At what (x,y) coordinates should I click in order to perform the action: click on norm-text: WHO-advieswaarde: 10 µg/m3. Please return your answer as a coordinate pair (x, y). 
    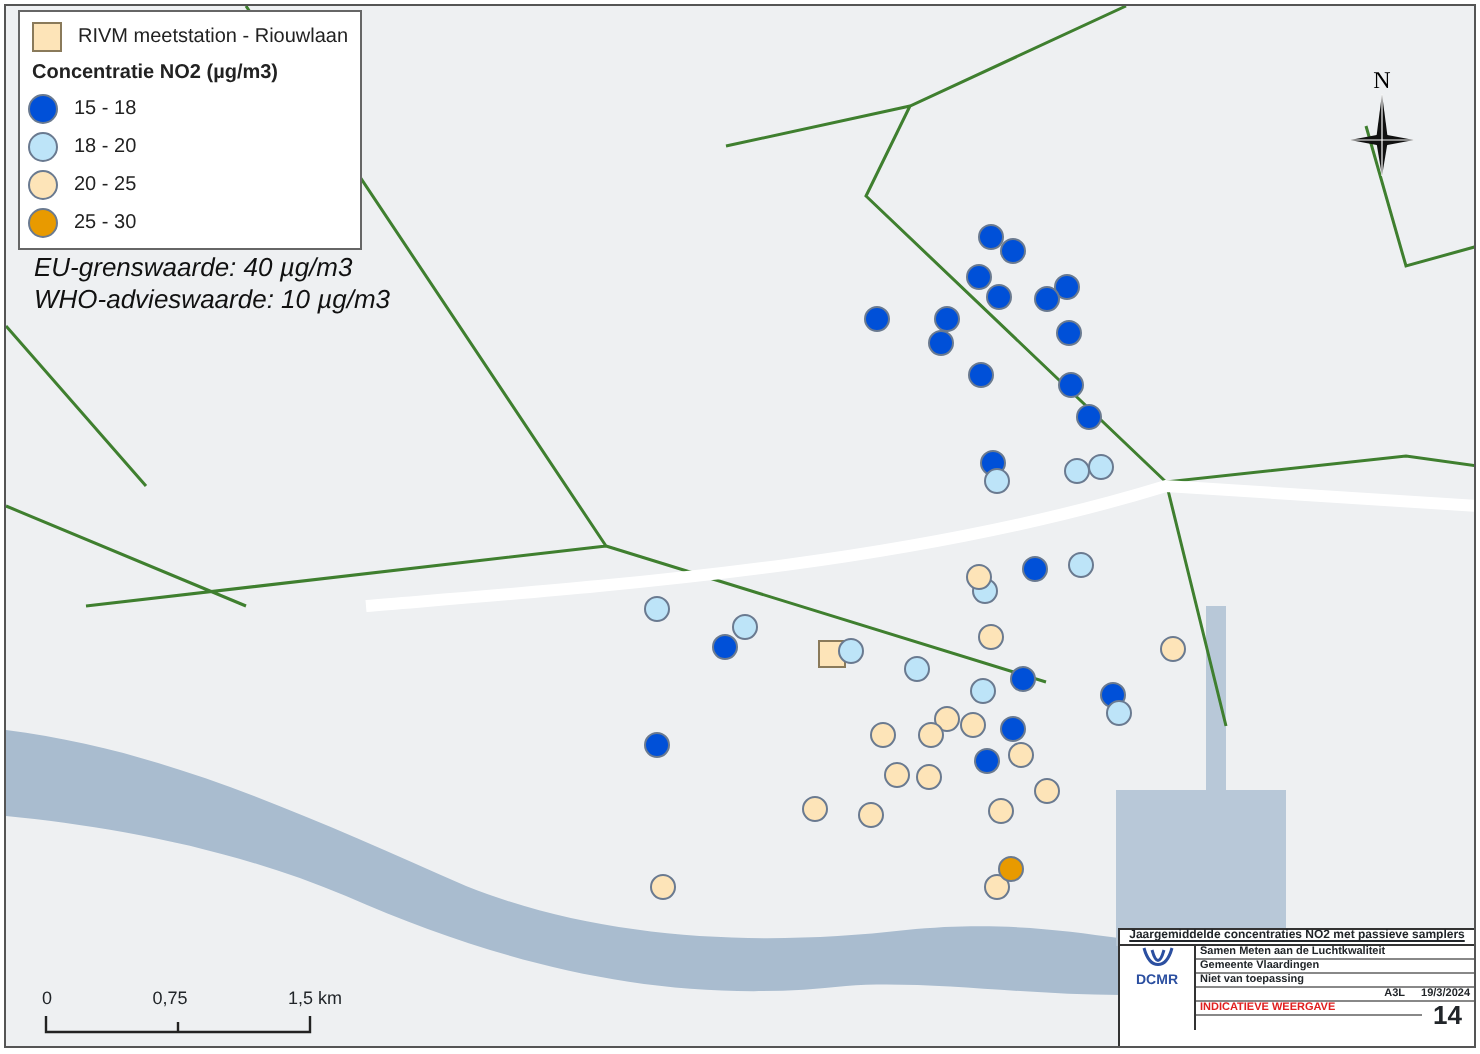
    Looking at the image, I should click on (212, 300).